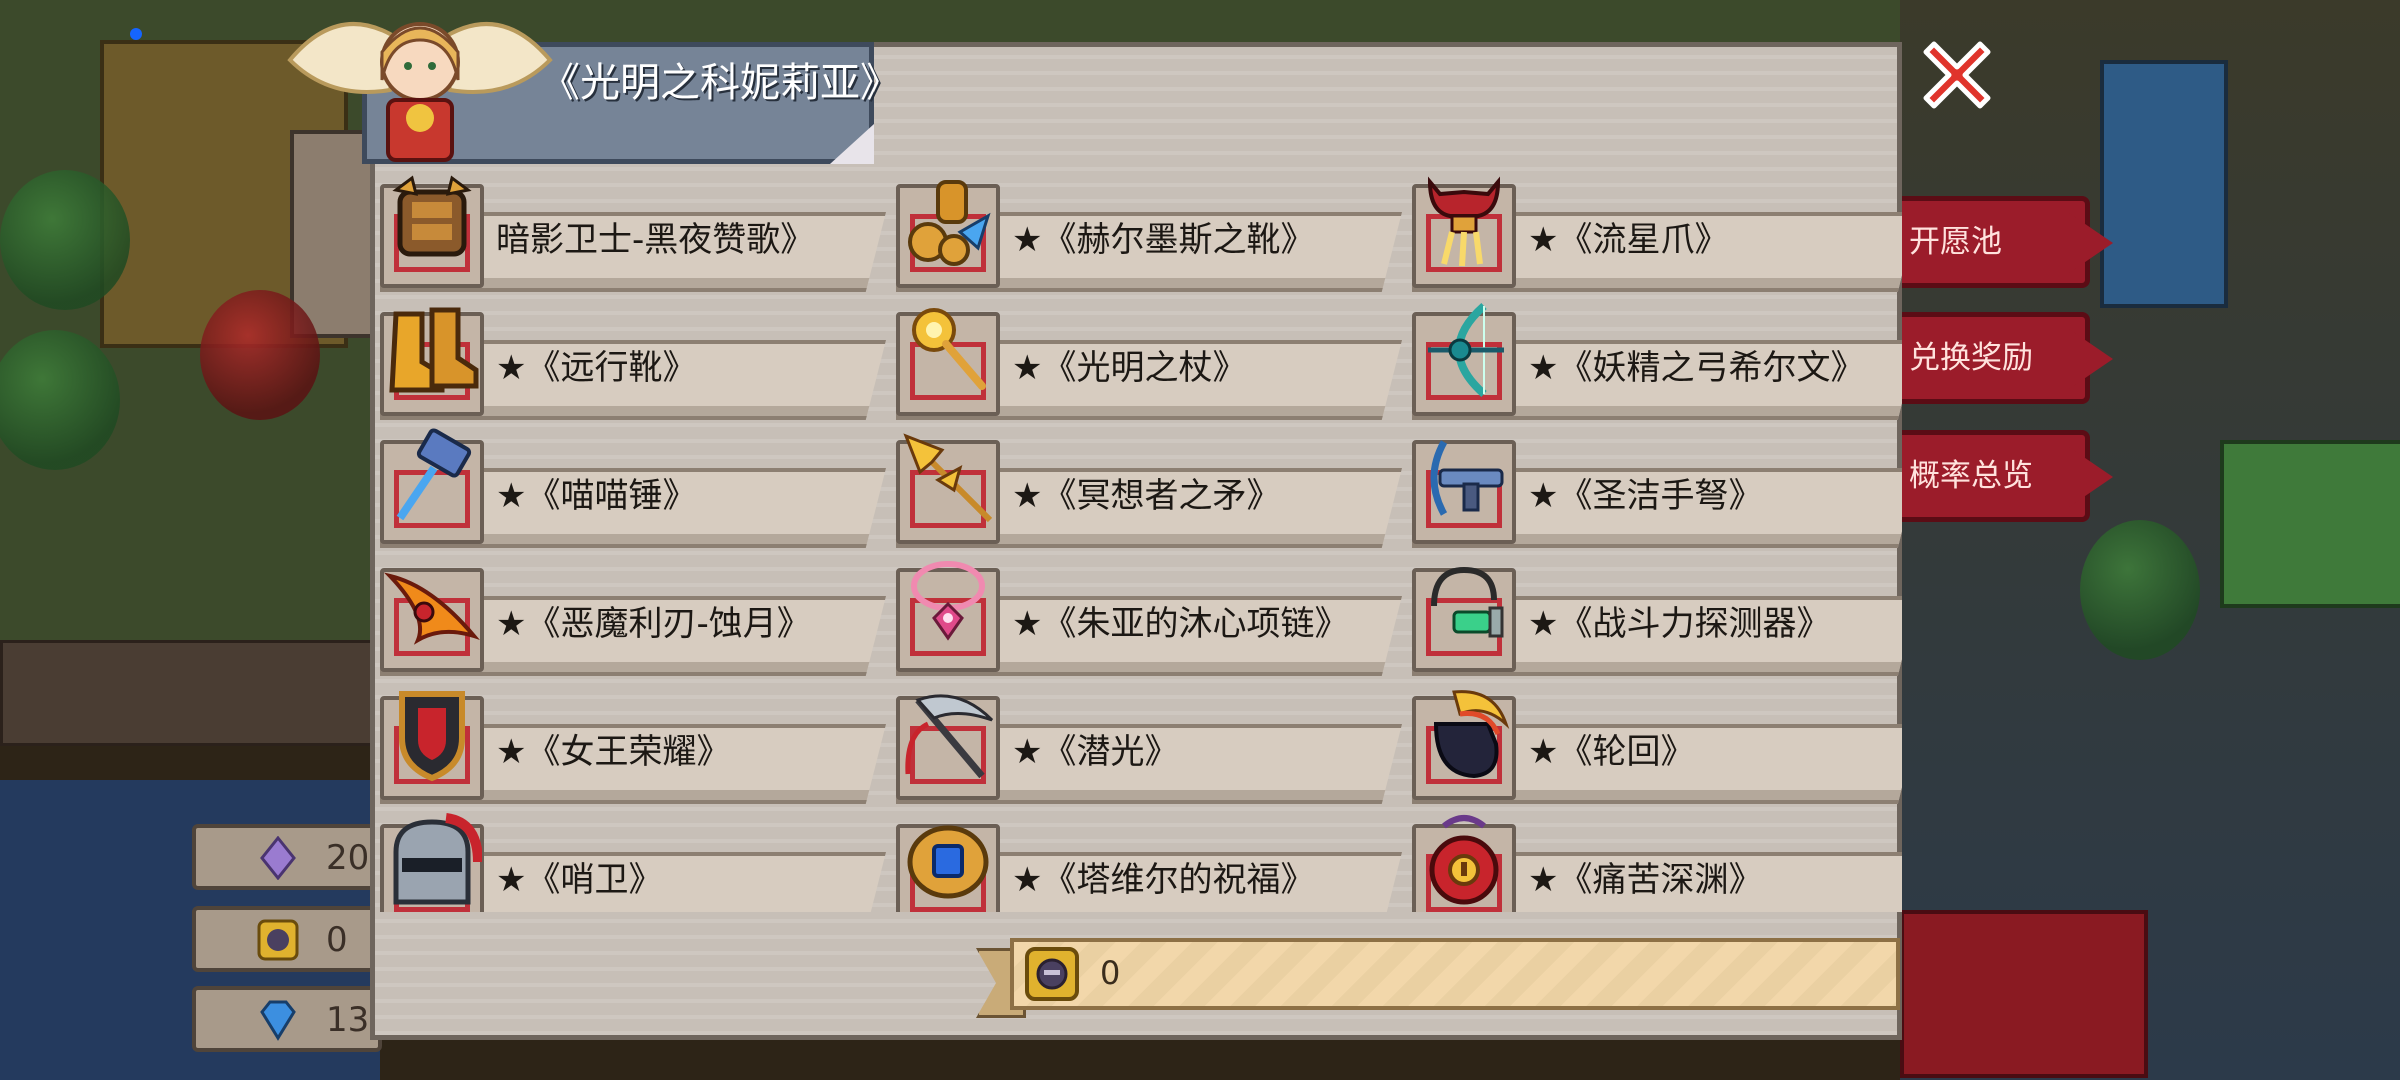  Describe the element at coordinates (1464, 221) in the screenshot. I see `claw-icon` at that location.